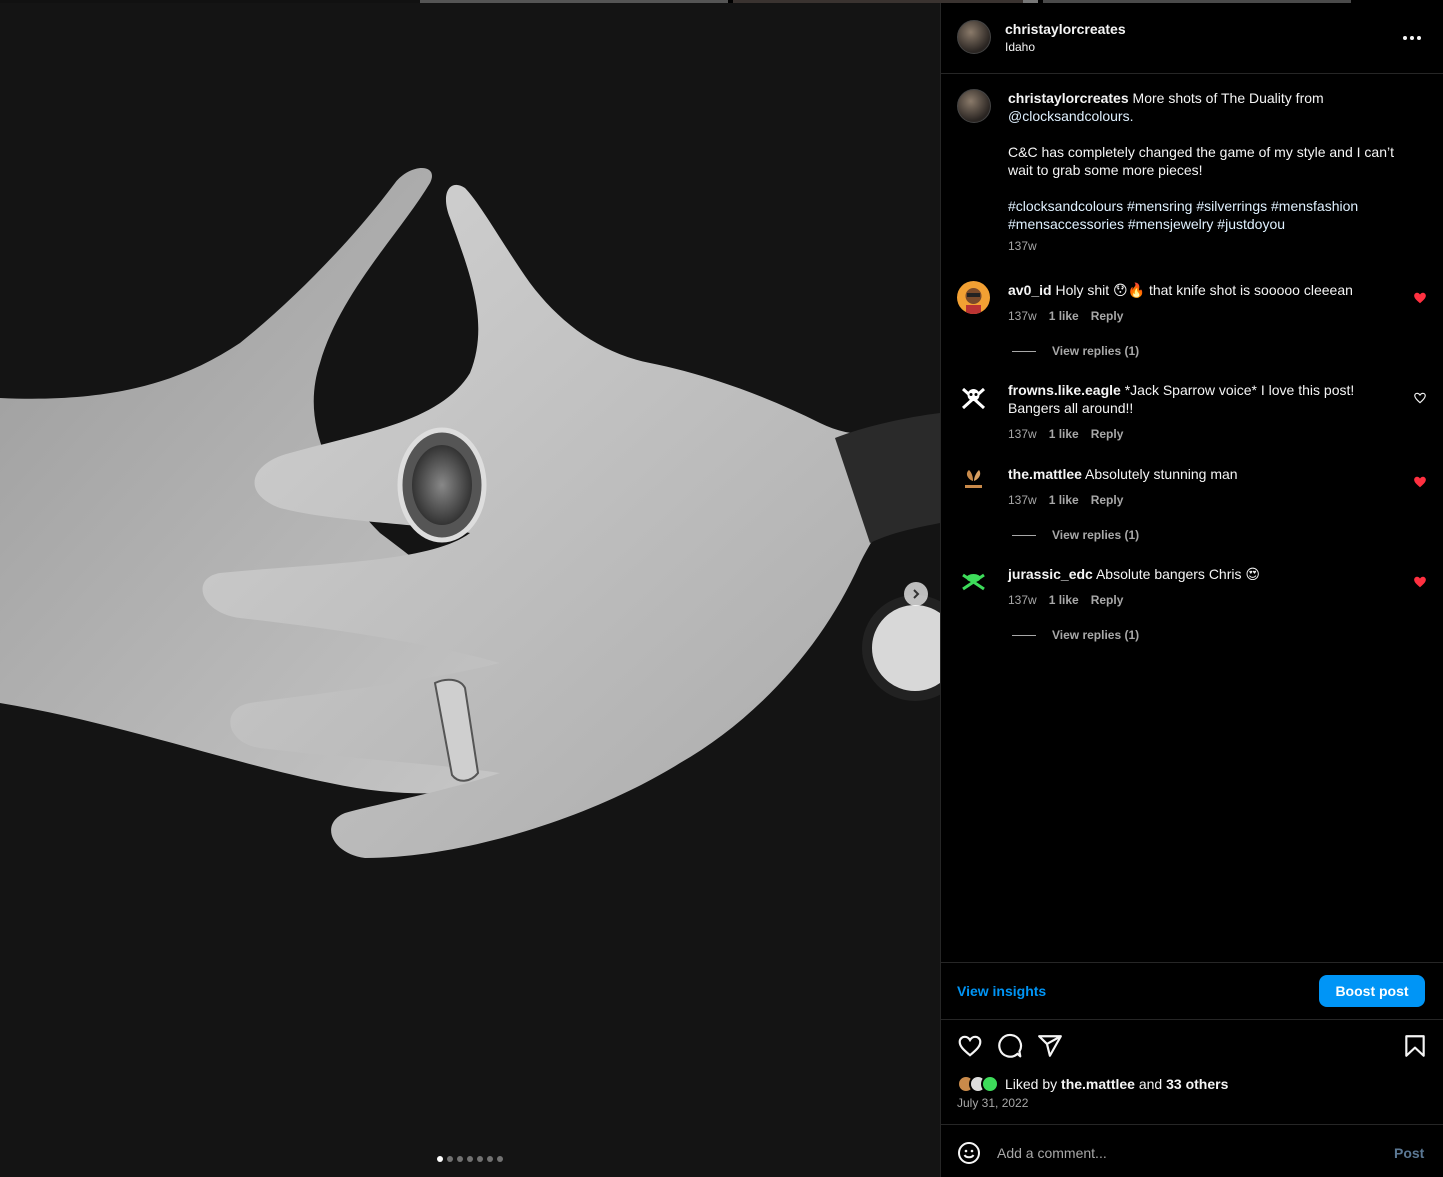  What do you see at coordinates (1192, 991) in the screenshot?
I see `insights-bar: View insights Boost post` at bounding box center [1192, 991].